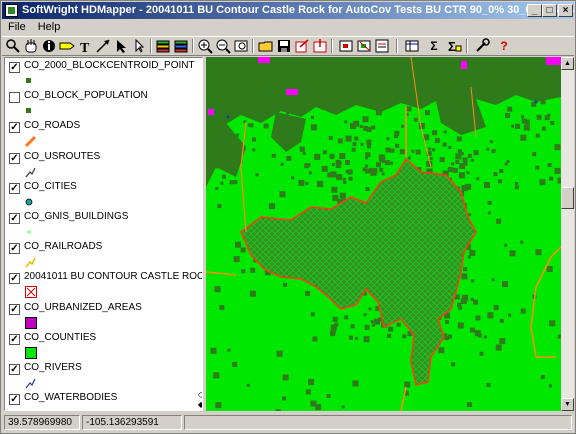 This screenshot has width=576, height=434. What do you see at coordinates (163, 46) in the screenshot?
I see `layers-icon` at bounding box center [163, 46].